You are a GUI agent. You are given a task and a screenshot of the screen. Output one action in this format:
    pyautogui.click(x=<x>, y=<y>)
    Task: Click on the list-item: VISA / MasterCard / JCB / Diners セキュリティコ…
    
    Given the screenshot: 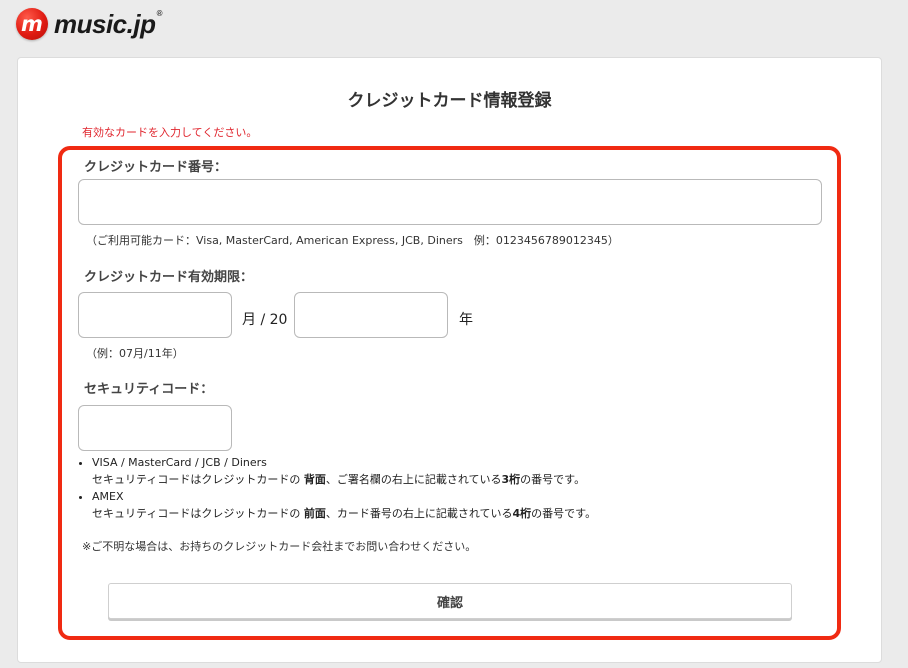 What is the action you would take?
    pyautogui.click(x=344, y=471)
    